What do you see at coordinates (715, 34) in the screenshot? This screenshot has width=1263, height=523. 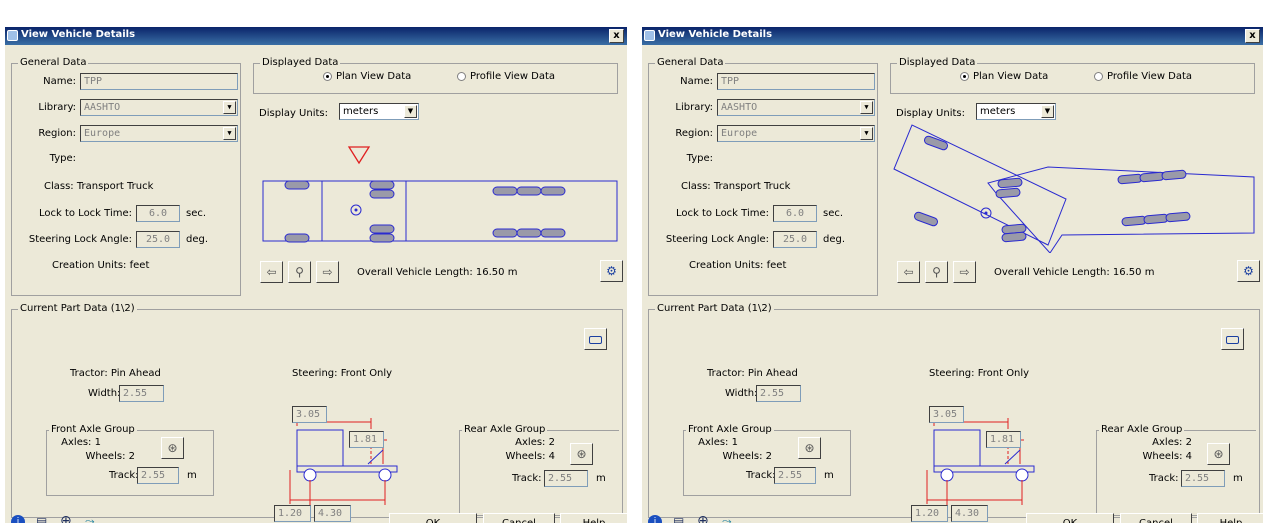 I see `window-title: View Vehicle Details` at bounding box center [715, 34].